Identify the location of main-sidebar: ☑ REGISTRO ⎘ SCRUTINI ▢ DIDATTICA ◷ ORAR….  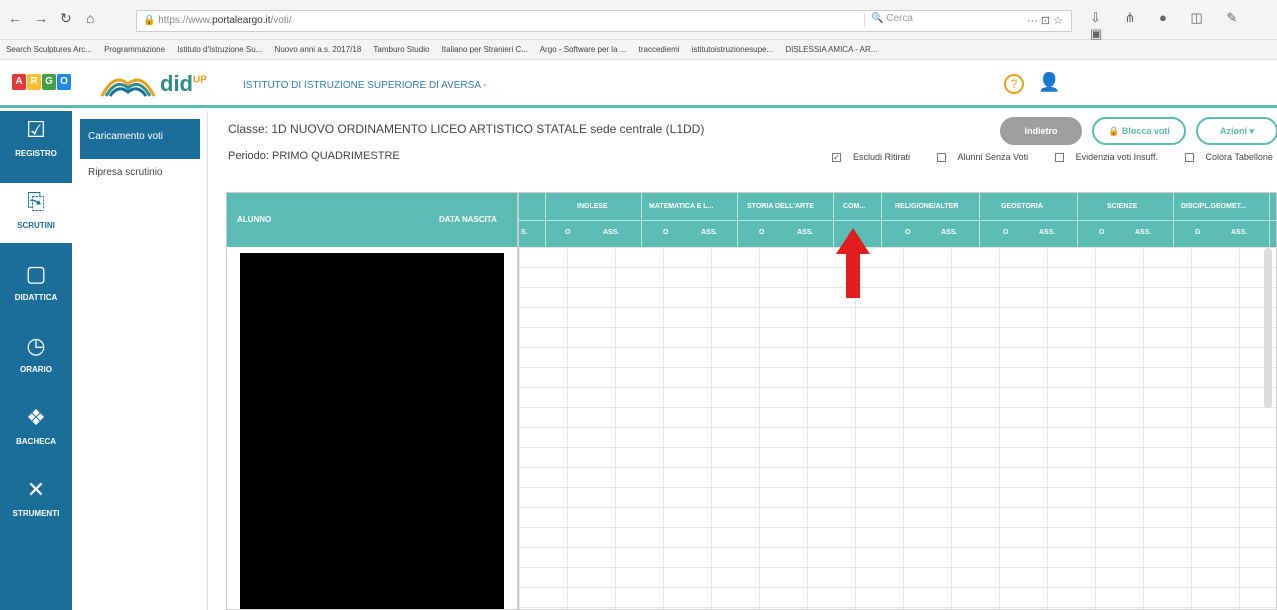
(36, 360).